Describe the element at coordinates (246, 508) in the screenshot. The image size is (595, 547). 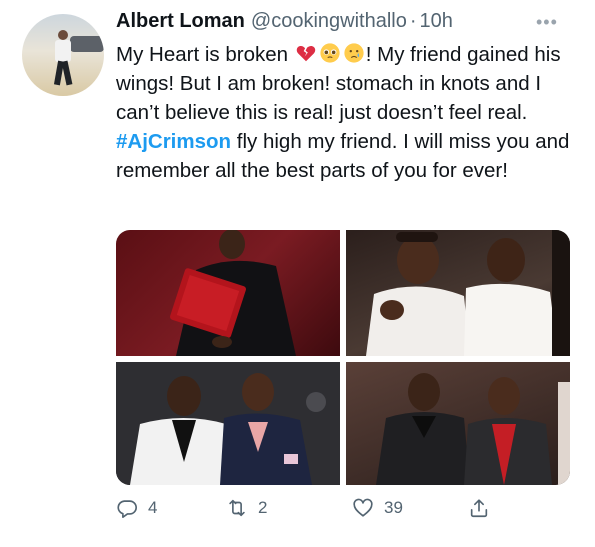
I see `retweet-button: 2` at that location.